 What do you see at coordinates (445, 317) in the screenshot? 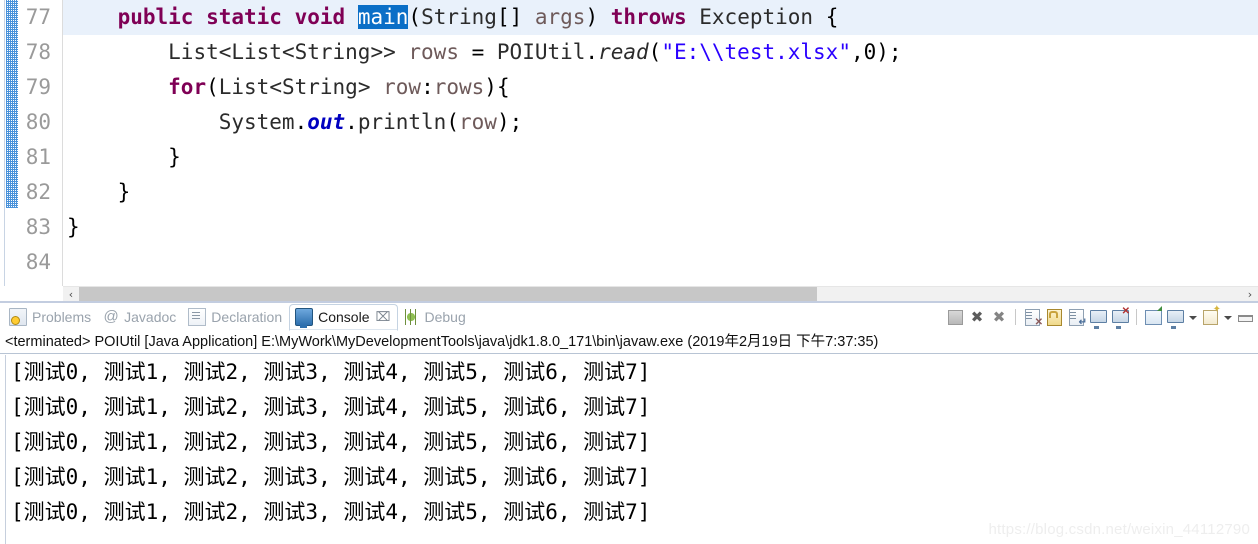
I see `tab-label: Debug` at bounding box center [445, 317].